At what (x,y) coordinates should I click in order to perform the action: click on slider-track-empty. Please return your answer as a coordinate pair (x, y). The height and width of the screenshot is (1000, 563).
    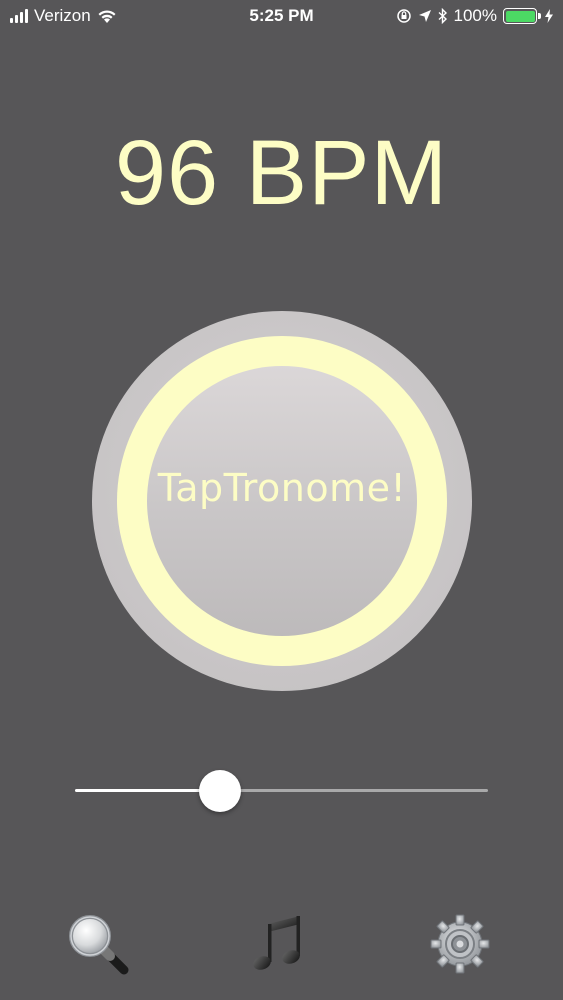
    Looking at the image, I should click on (354, 790).